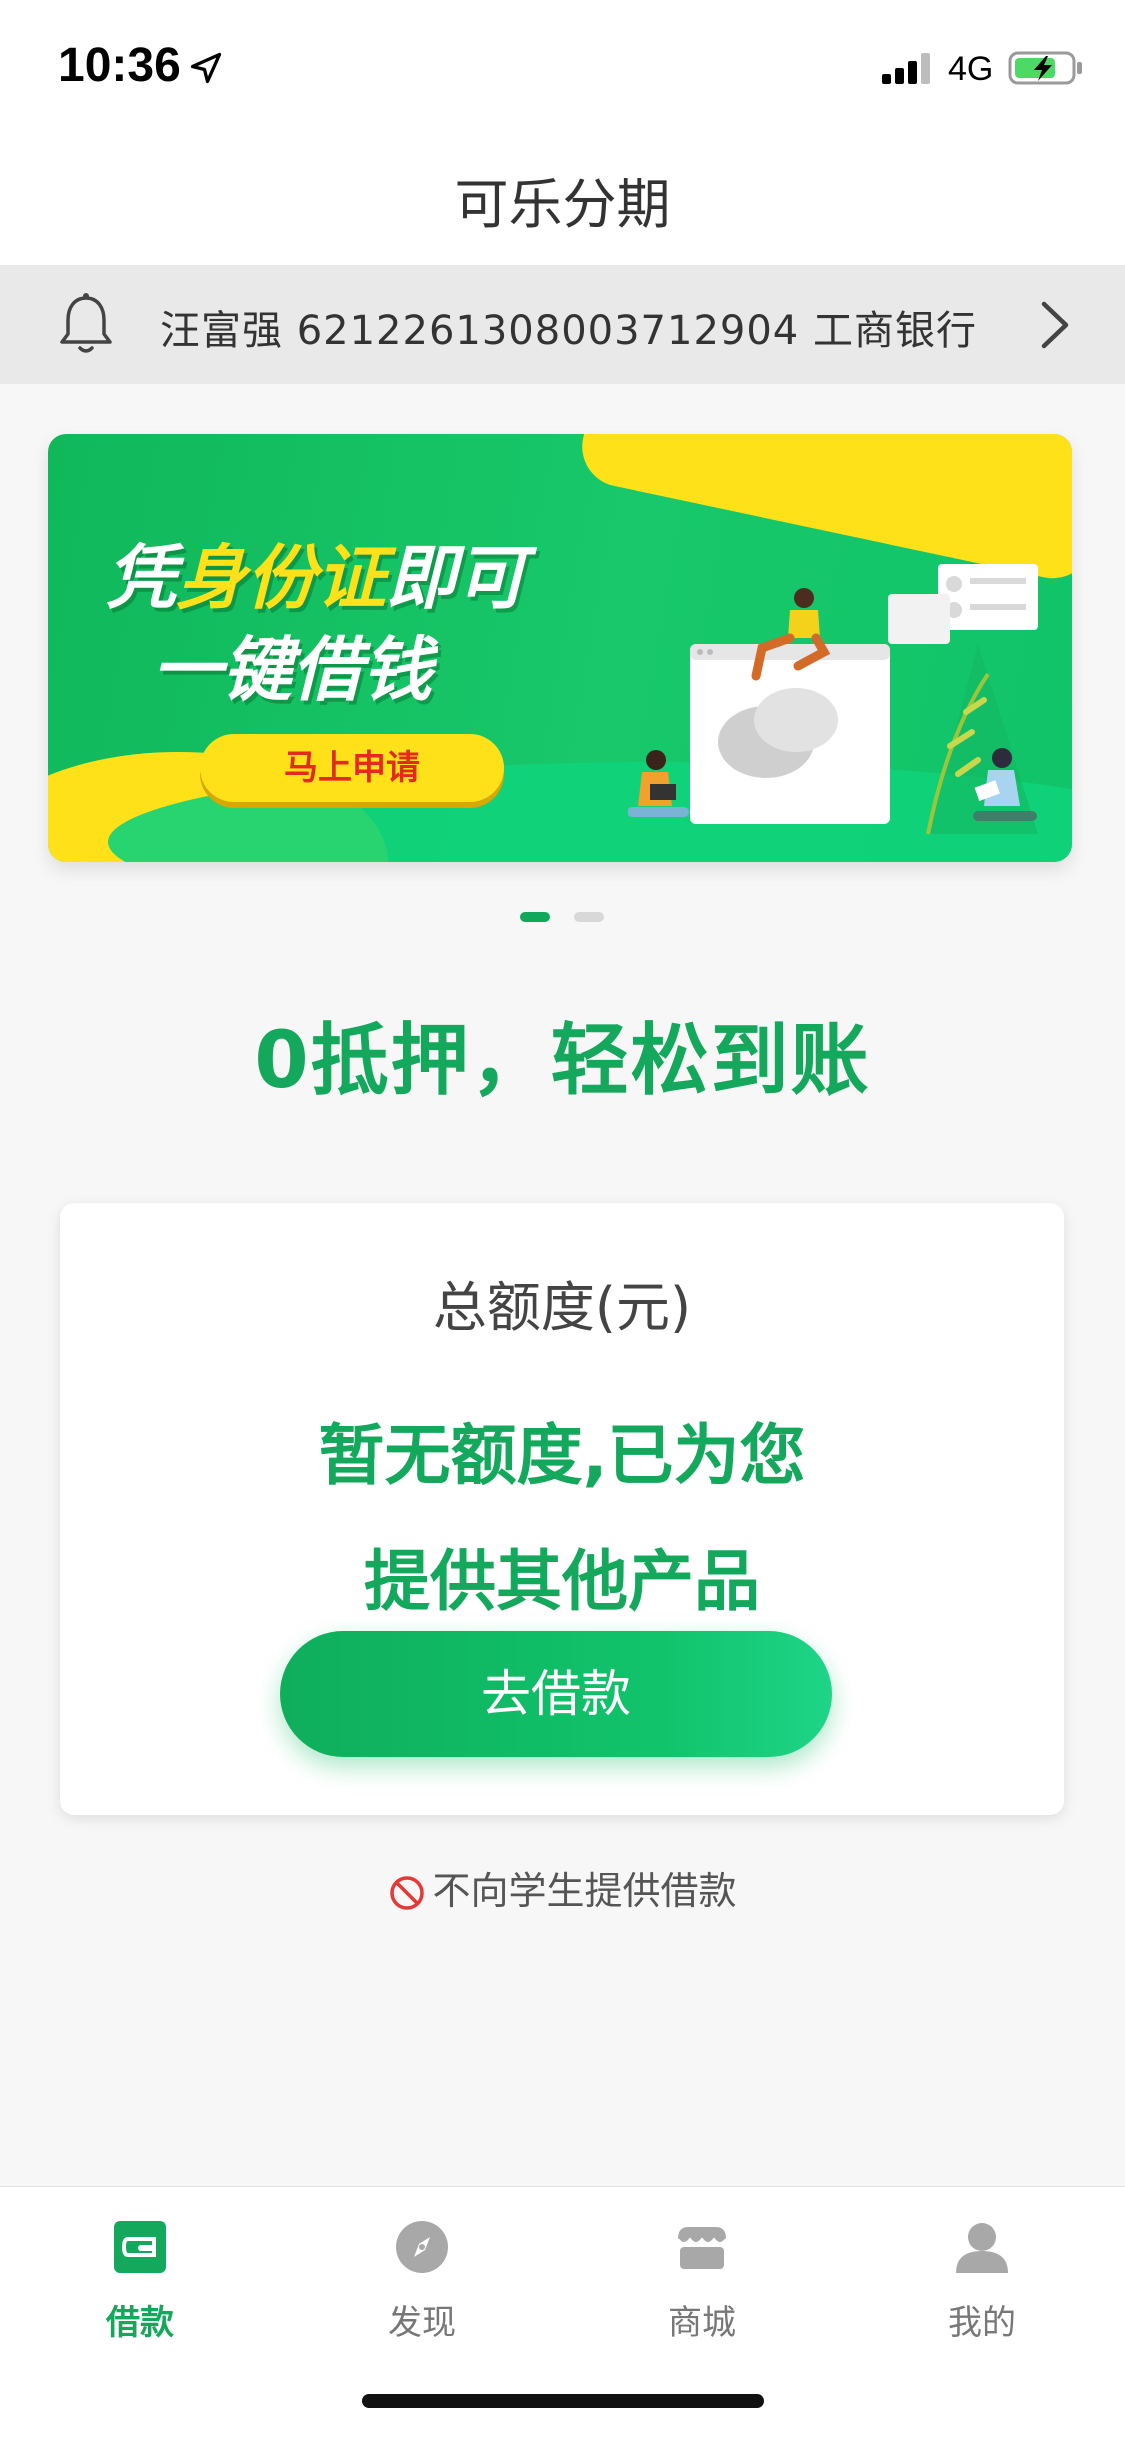 Image resolution: width=1125 pixels, height=2437 pixels. I want to click on credit-status-line: 提供其他产品, so click(562, 1581).